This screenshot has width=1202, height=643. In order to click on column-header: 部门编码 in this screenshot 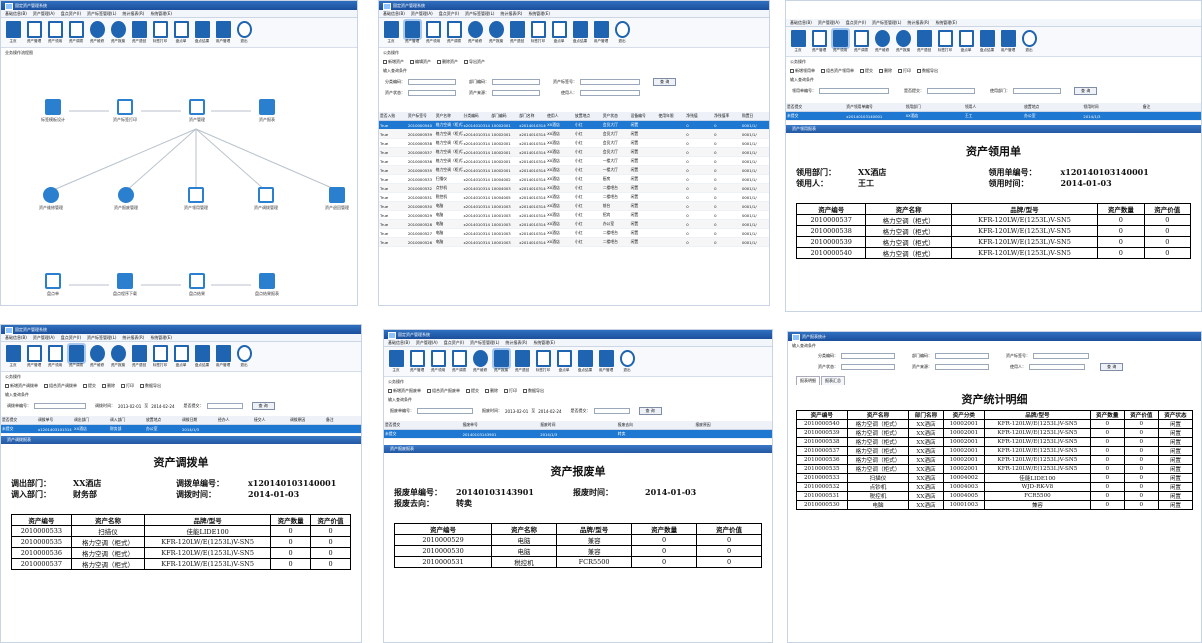, I will do `click(504, 116)`.